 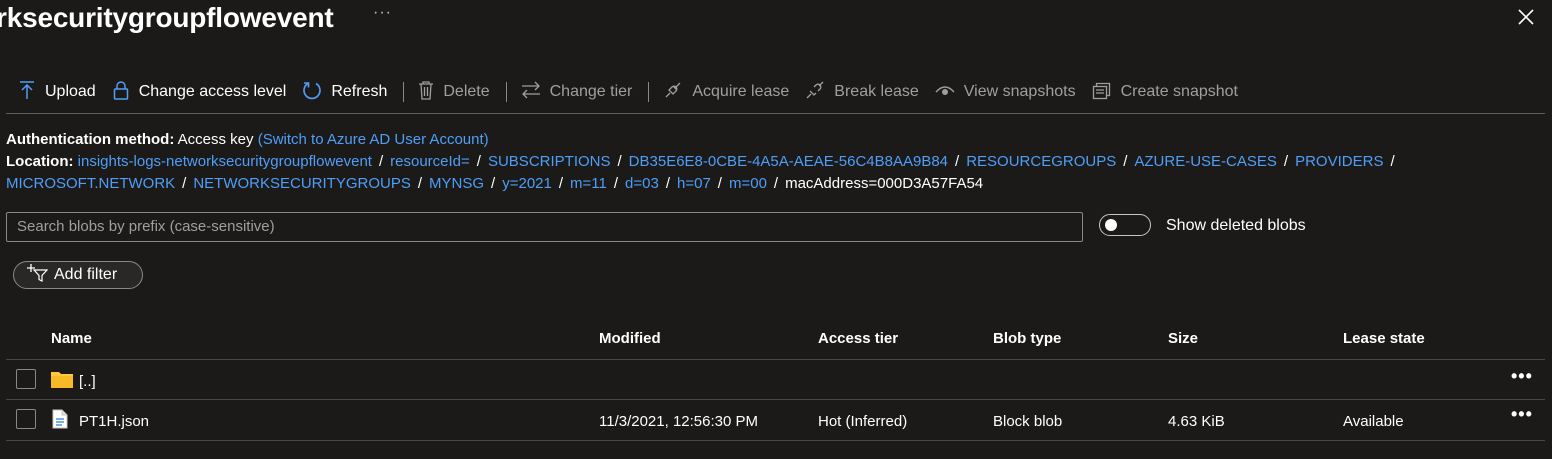 I want to click on breadcrumb-segment: SUBSCRIPTIONS, so click(x=549, y=161).